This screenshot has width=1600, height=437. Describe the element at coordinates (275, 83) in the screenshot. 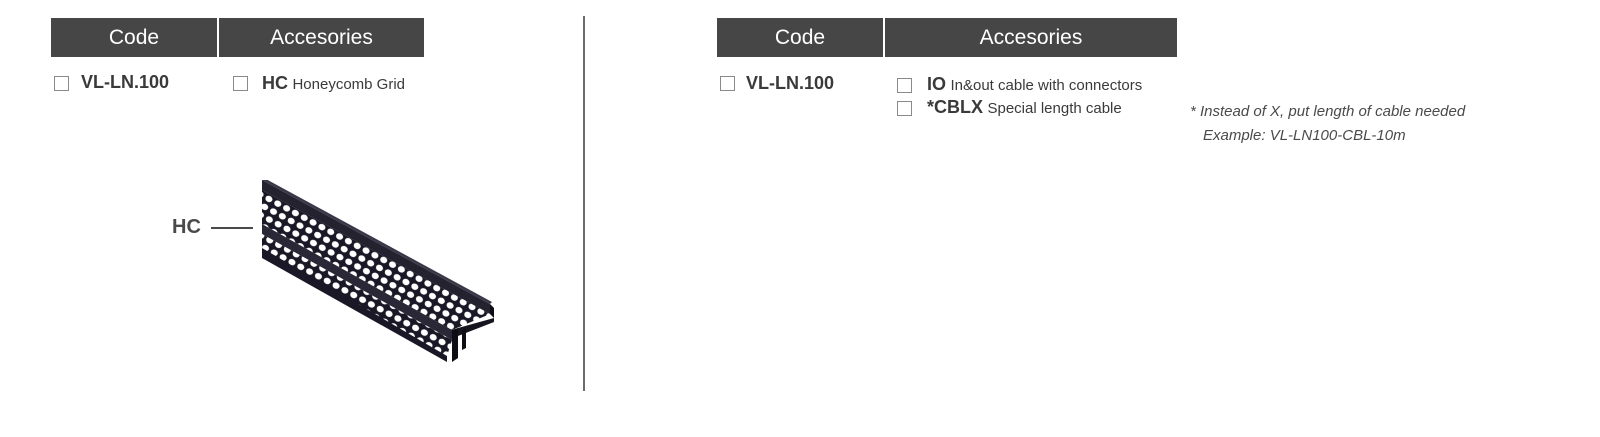

I see `hc-accessory-code: HC` at that location.